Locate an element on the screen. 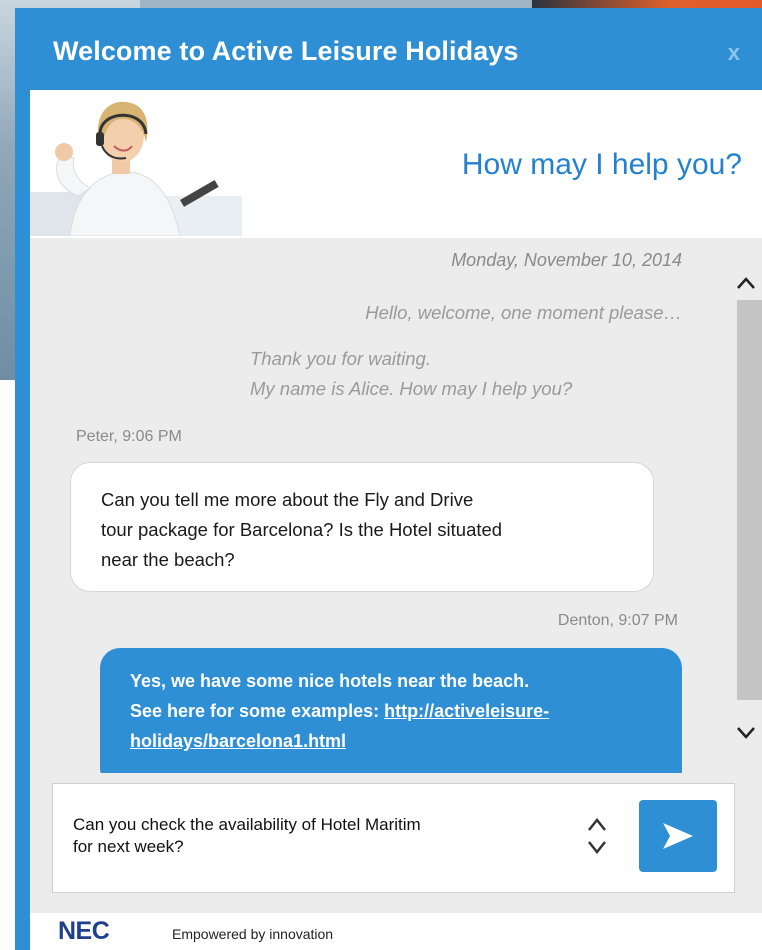 This screenshot has width=762, height=950. footer-tagline: Empowered by innovation is located at coordinates (253, 934).